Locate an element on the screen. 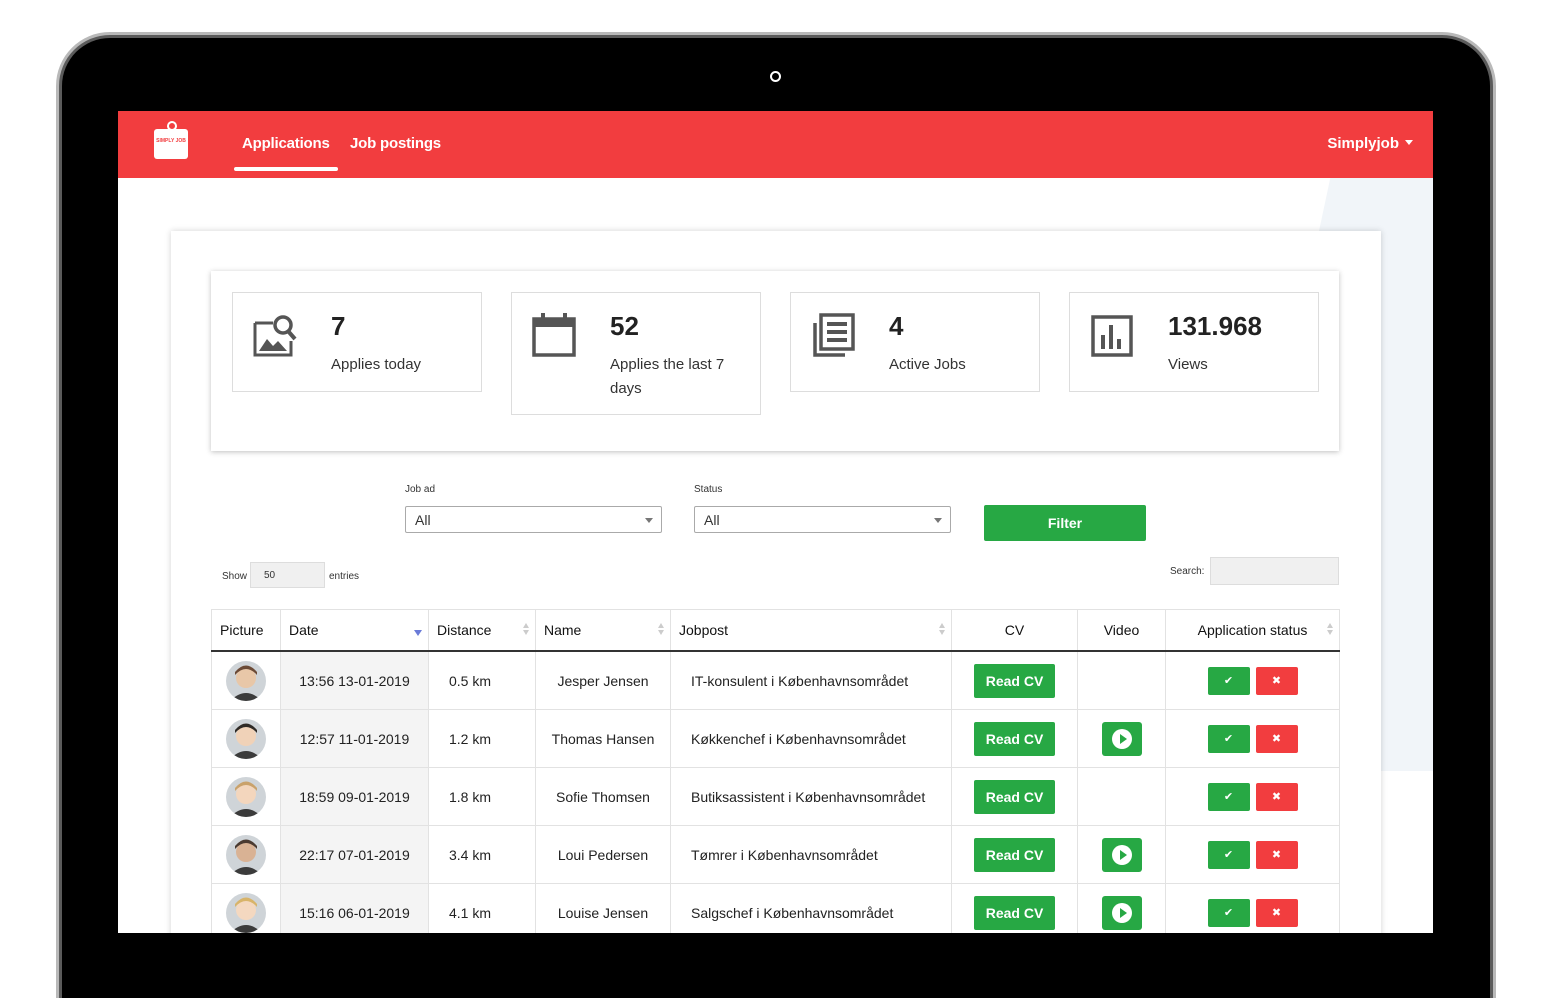 This screenshot has width=1552, height=998. column-header-application-status: Application status is located at coordinates (1252, 630).